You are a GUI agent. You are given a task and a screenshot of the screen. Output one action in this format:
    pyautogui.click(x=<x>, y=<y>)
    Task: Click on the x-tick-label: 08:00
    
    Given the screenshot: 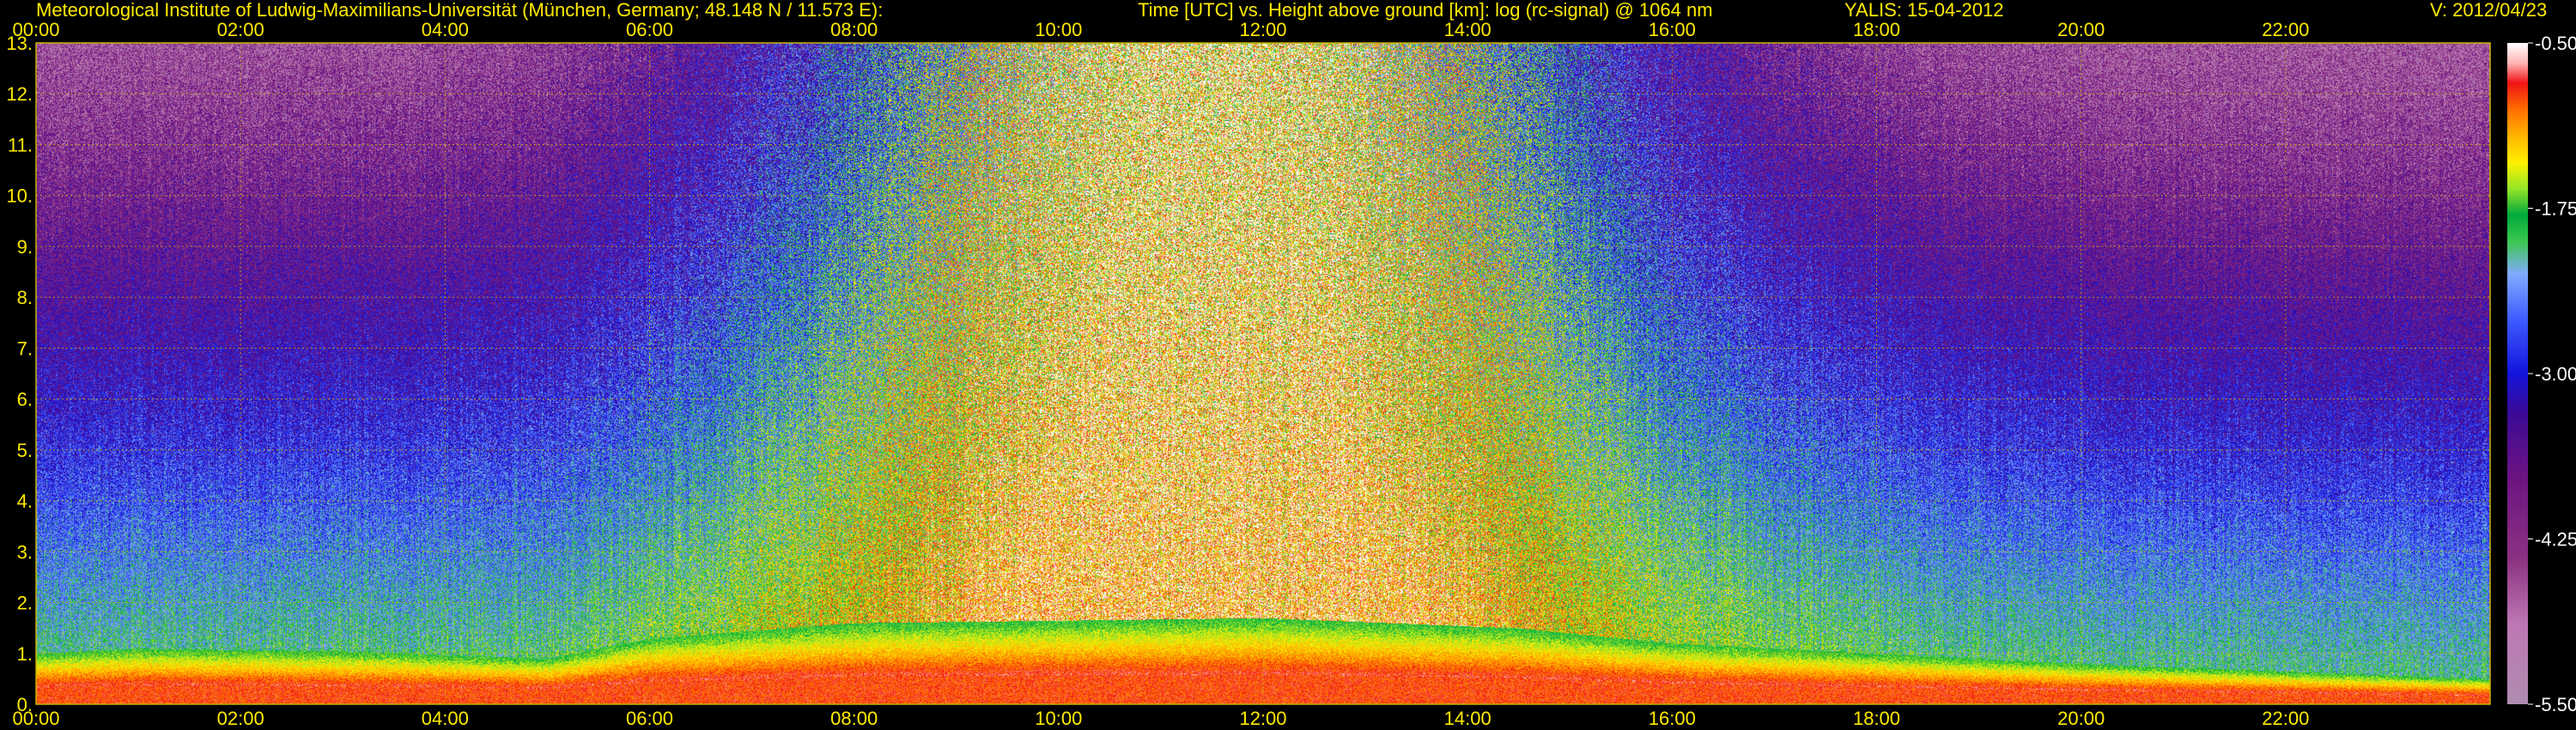 What is the action you would take?
    pyautogui.click(x=854, y=718)
    